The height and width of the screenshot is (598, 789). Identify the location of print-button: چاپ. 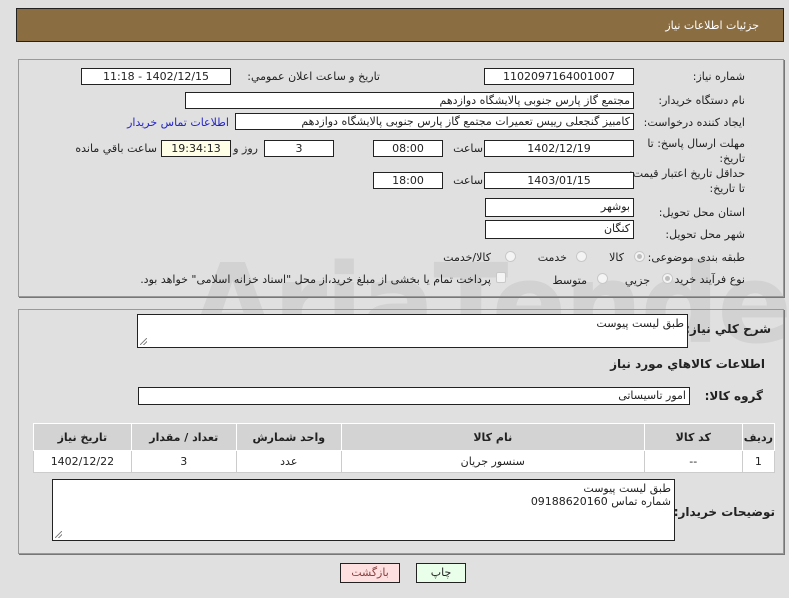
(441, 573).